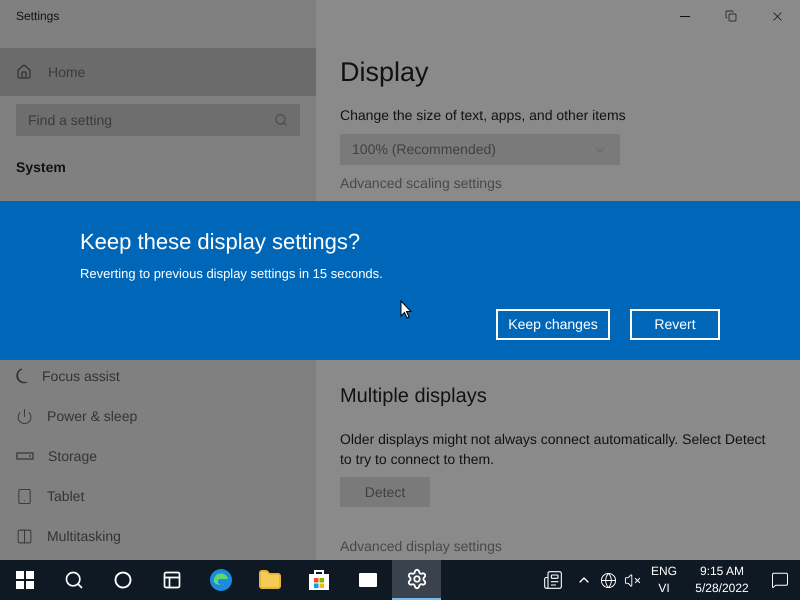 This screenshot has width=800, height=600. What do you see at coordinates (123, 580) in the screenshot?
I see `circle-icon` at bounding box center [123, 580].